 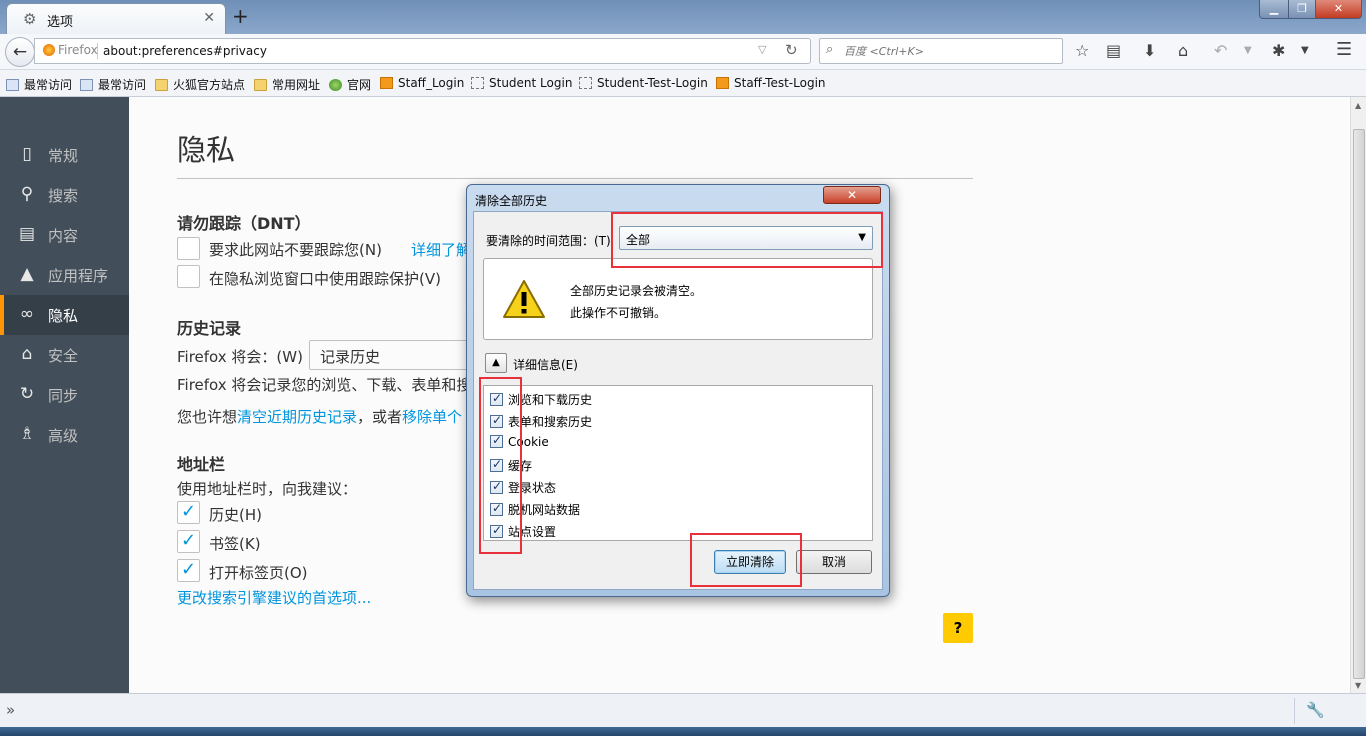 I want to click on bookmark-item: Staff-Test-Login, so click(x=771, y=83).